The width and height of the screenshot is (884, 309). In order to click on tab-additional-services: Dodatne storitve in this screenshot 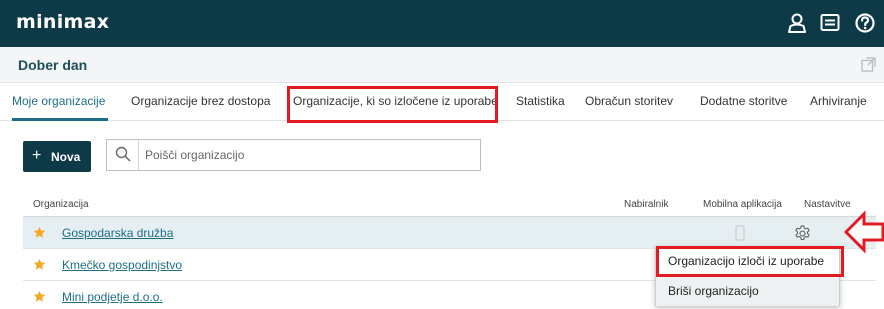, I will do `click(743, 101)`.